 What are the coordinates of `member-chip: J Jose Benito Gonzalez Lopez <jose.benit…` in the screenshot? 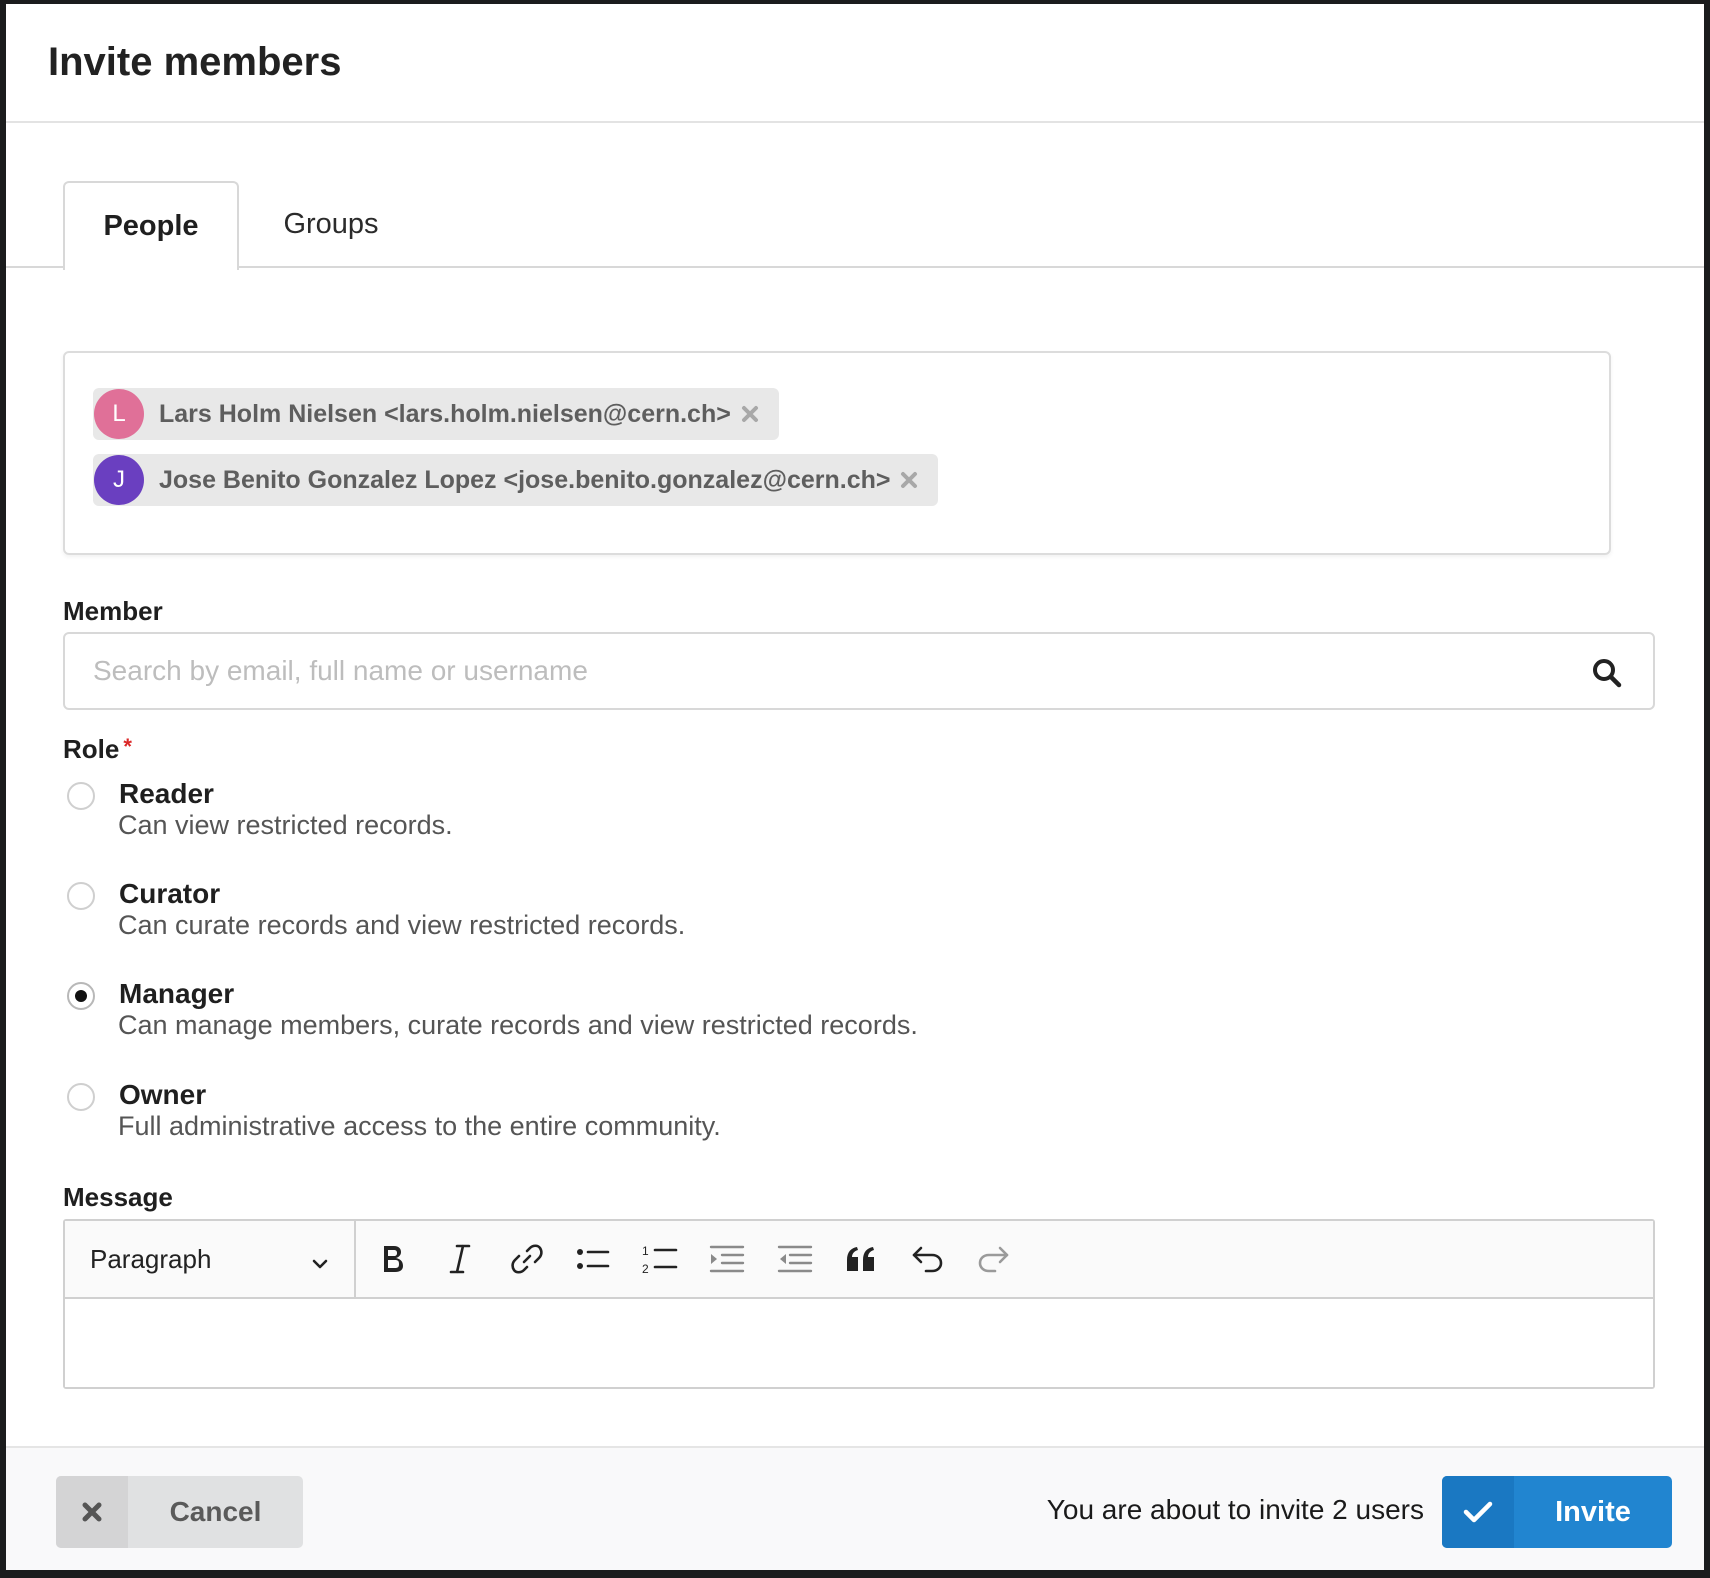 It's located at (516, 480).